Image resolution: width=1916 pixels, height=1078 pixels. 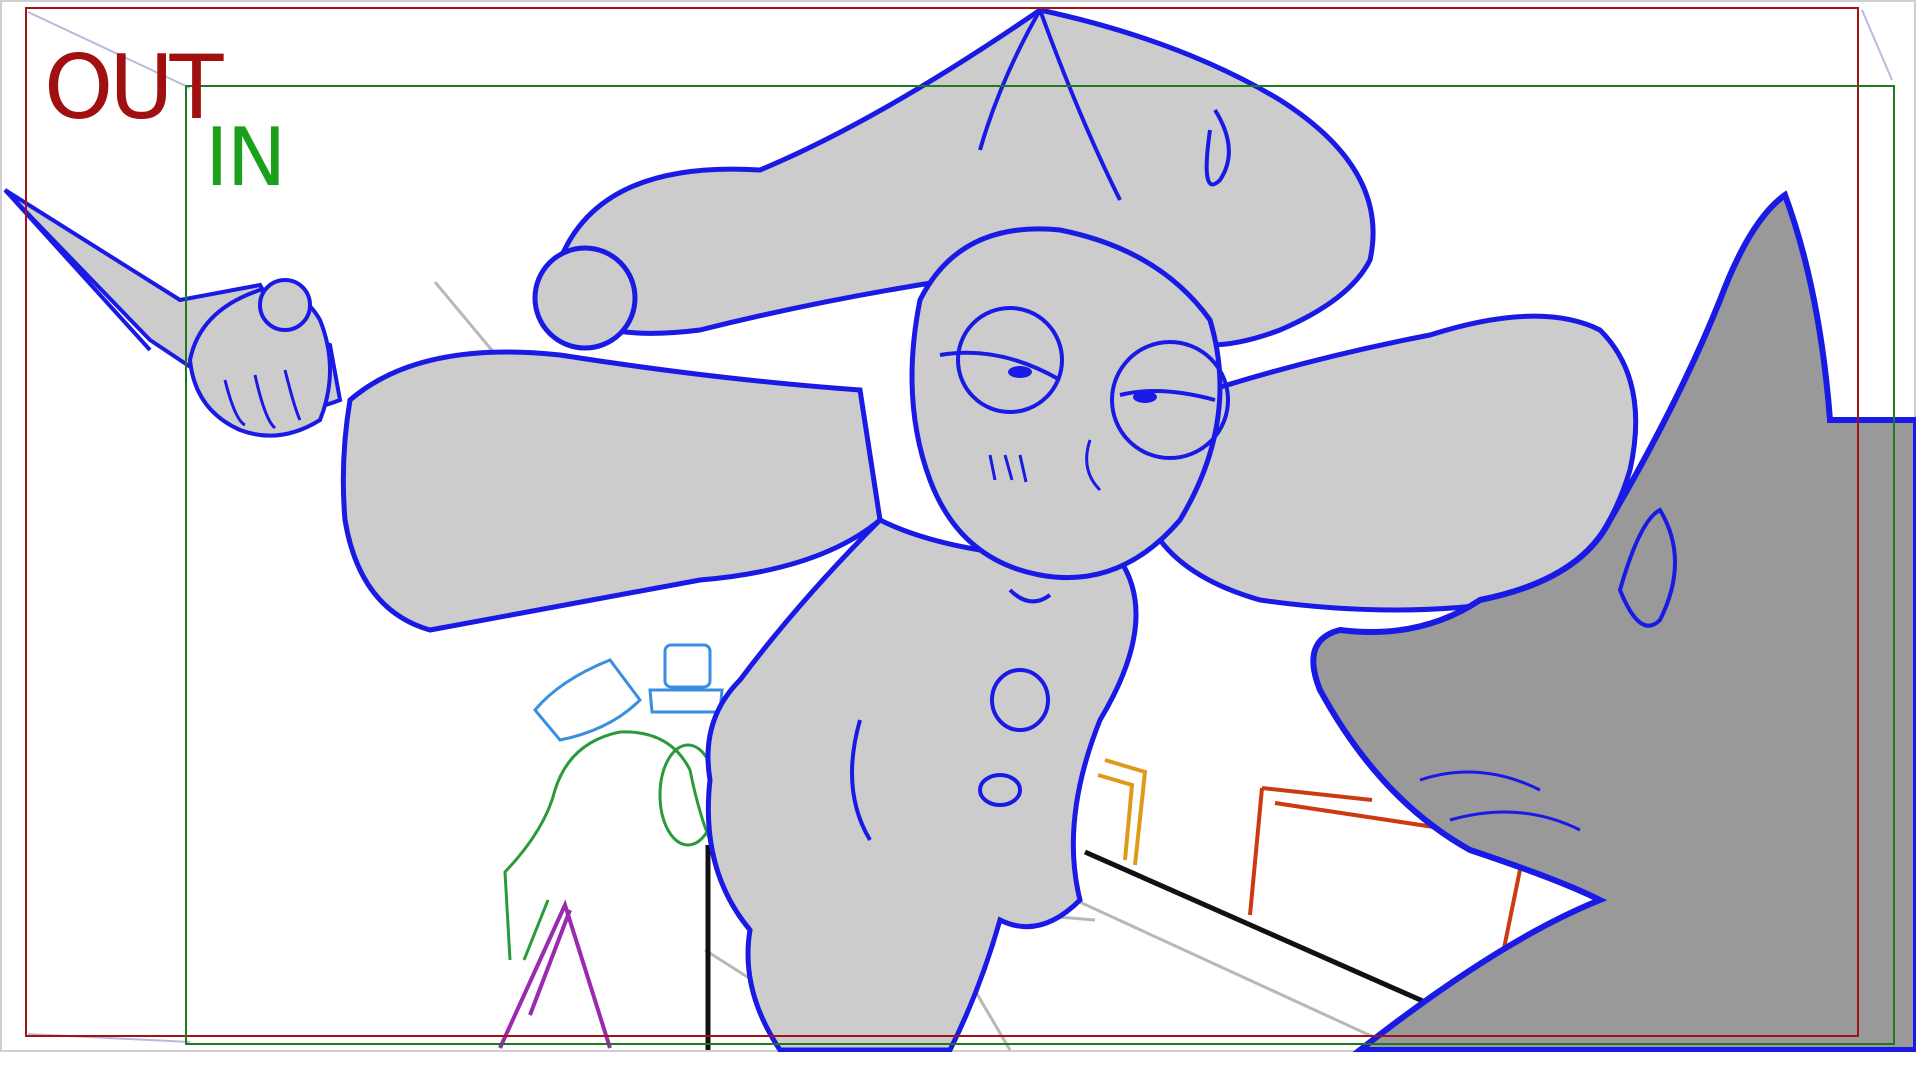 What do you see at coordinates (958, 1065) in the screenshot?
I see `canvas-bottom-margin` at bounding box center [958, 1065].